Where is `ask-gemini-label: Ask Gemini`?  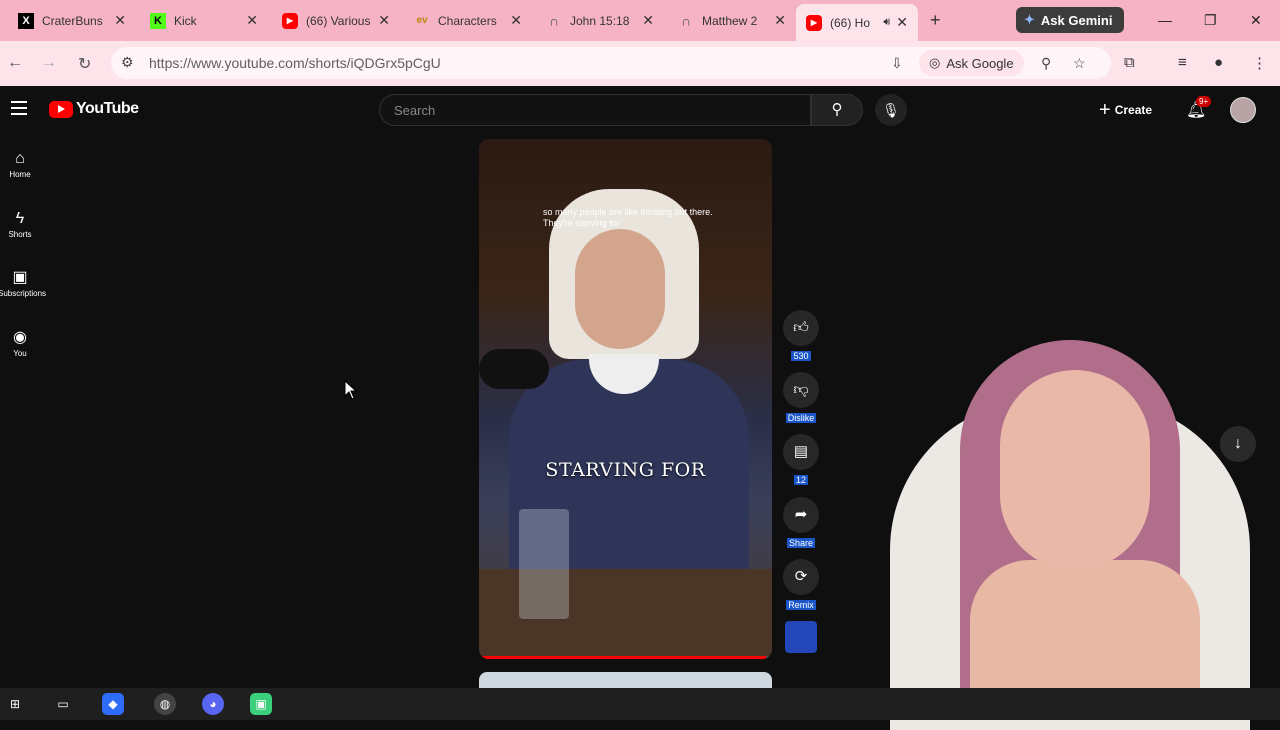
ask-gemini-label: Ask Gemini is located at coordinates (1076, 20).